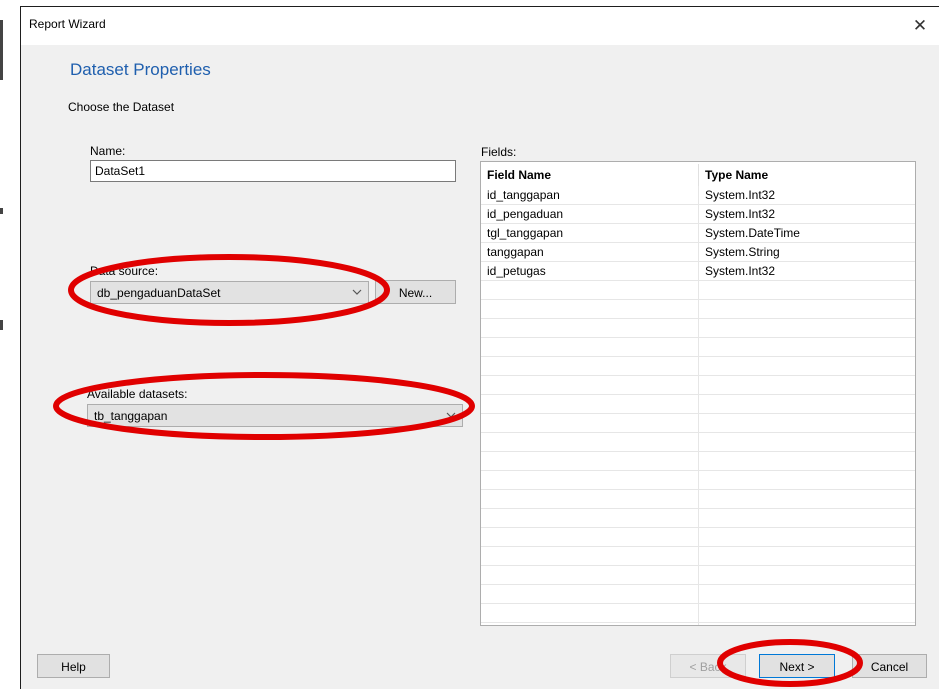 The height and width of the screenshot is (689, 940). What do you see at coordinates (480, 26) in the screenshot?
I see `title-bar: Report Wizard ✕` at bounding box center [480, 26].